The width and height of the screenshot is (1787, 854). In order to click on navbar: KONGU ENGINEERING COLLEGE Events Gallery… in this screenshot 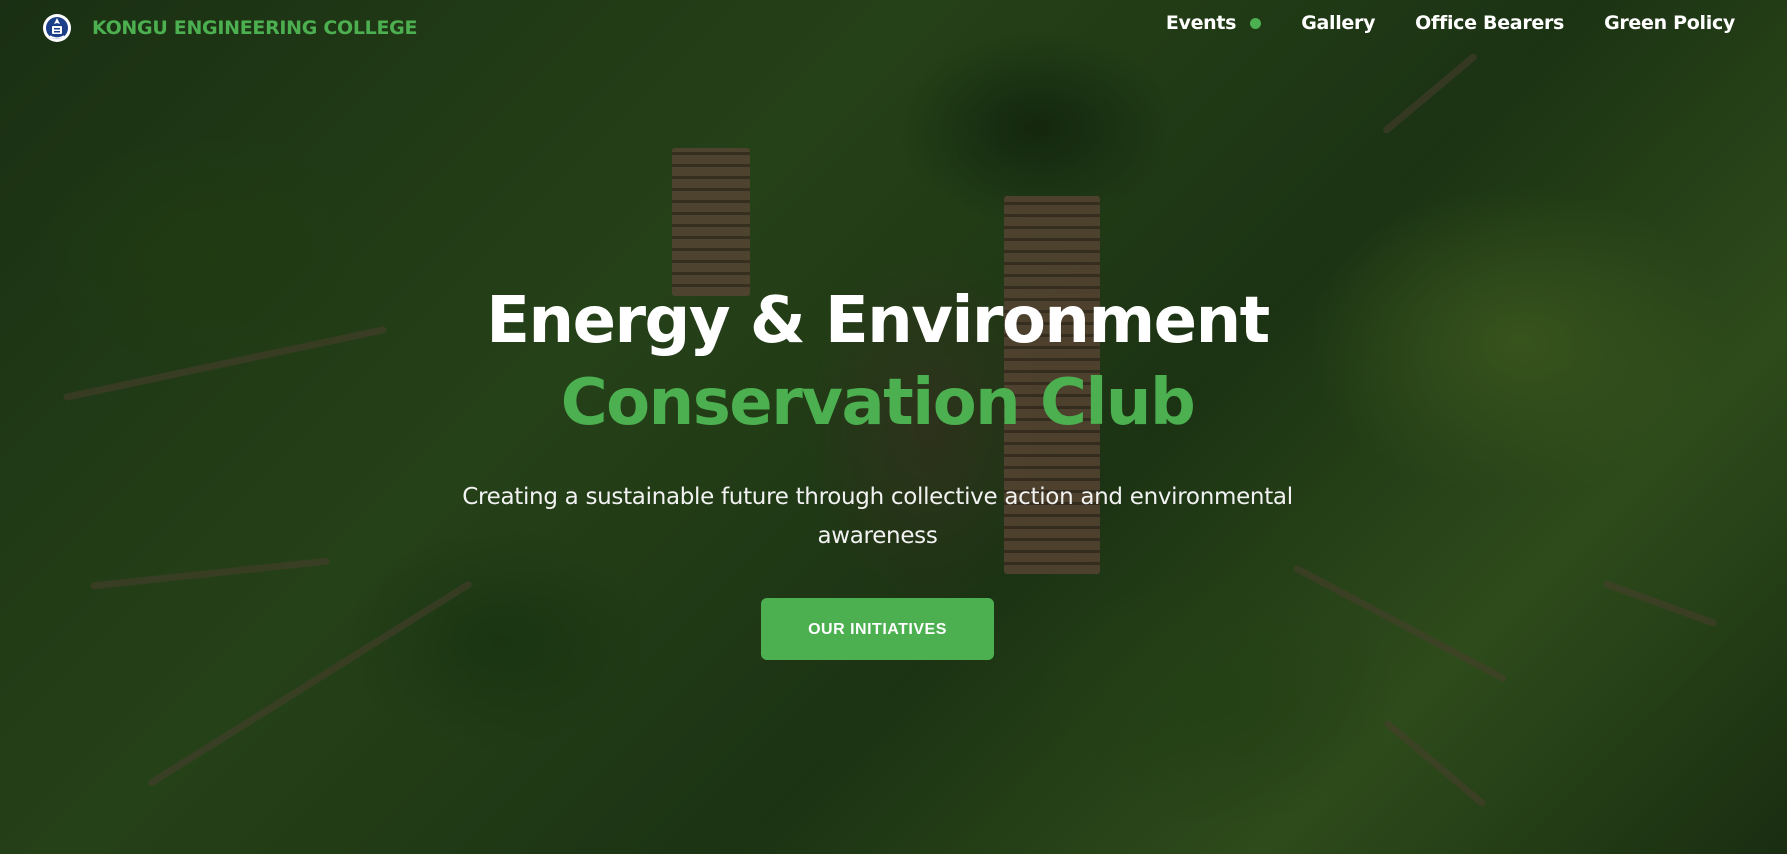, I will do `click(893, 28)`.